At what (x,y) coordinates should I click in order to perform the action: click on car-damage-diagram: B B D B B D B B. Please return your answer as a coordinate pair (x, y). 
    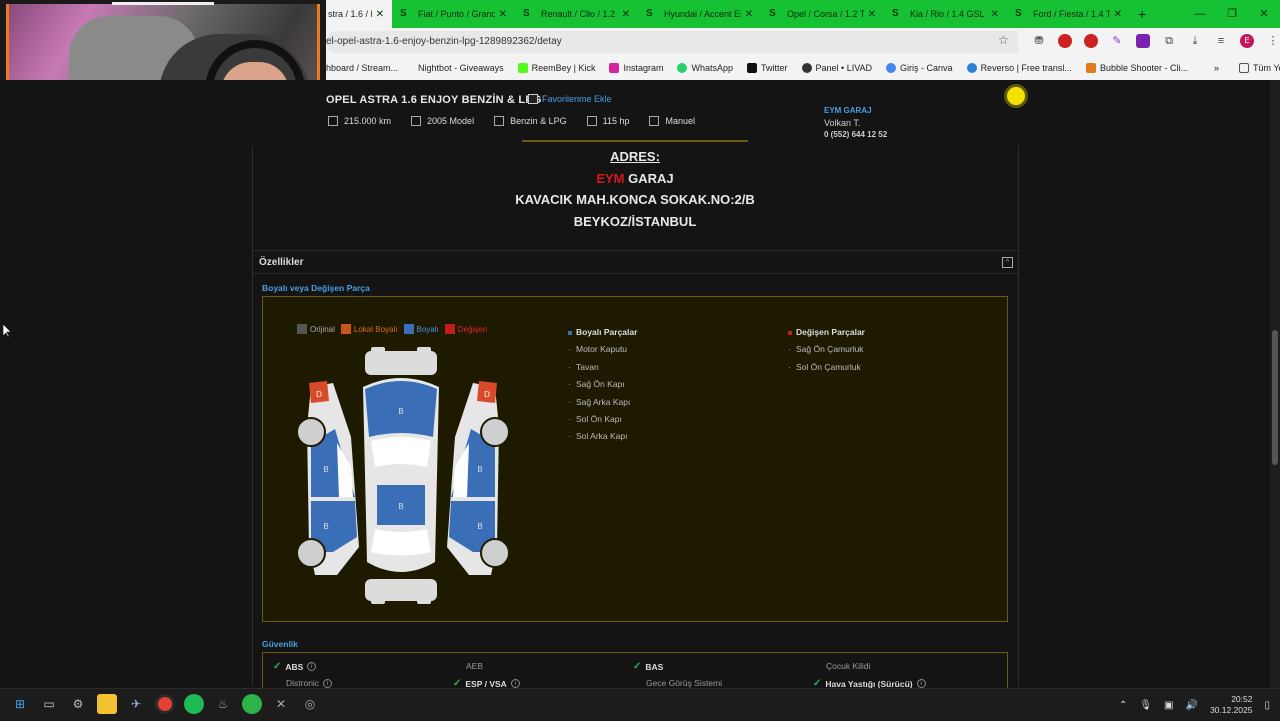
    Looking at the image, I should click on (403, 475).